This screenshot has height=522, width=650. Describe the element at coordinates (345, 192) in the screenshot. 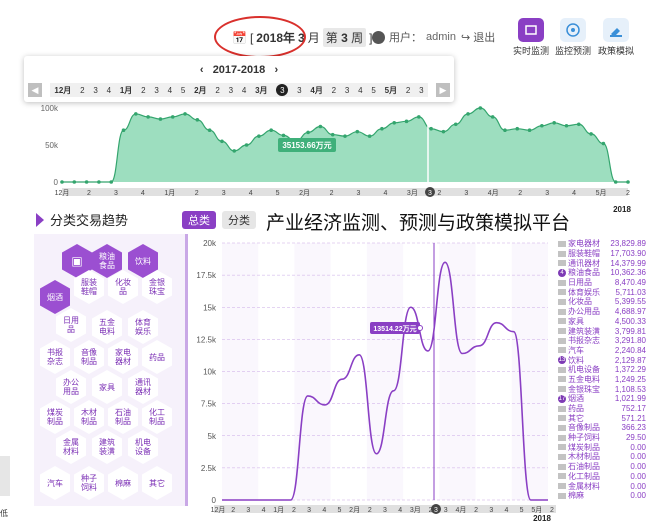

I see `x-axis-bar` at that location.